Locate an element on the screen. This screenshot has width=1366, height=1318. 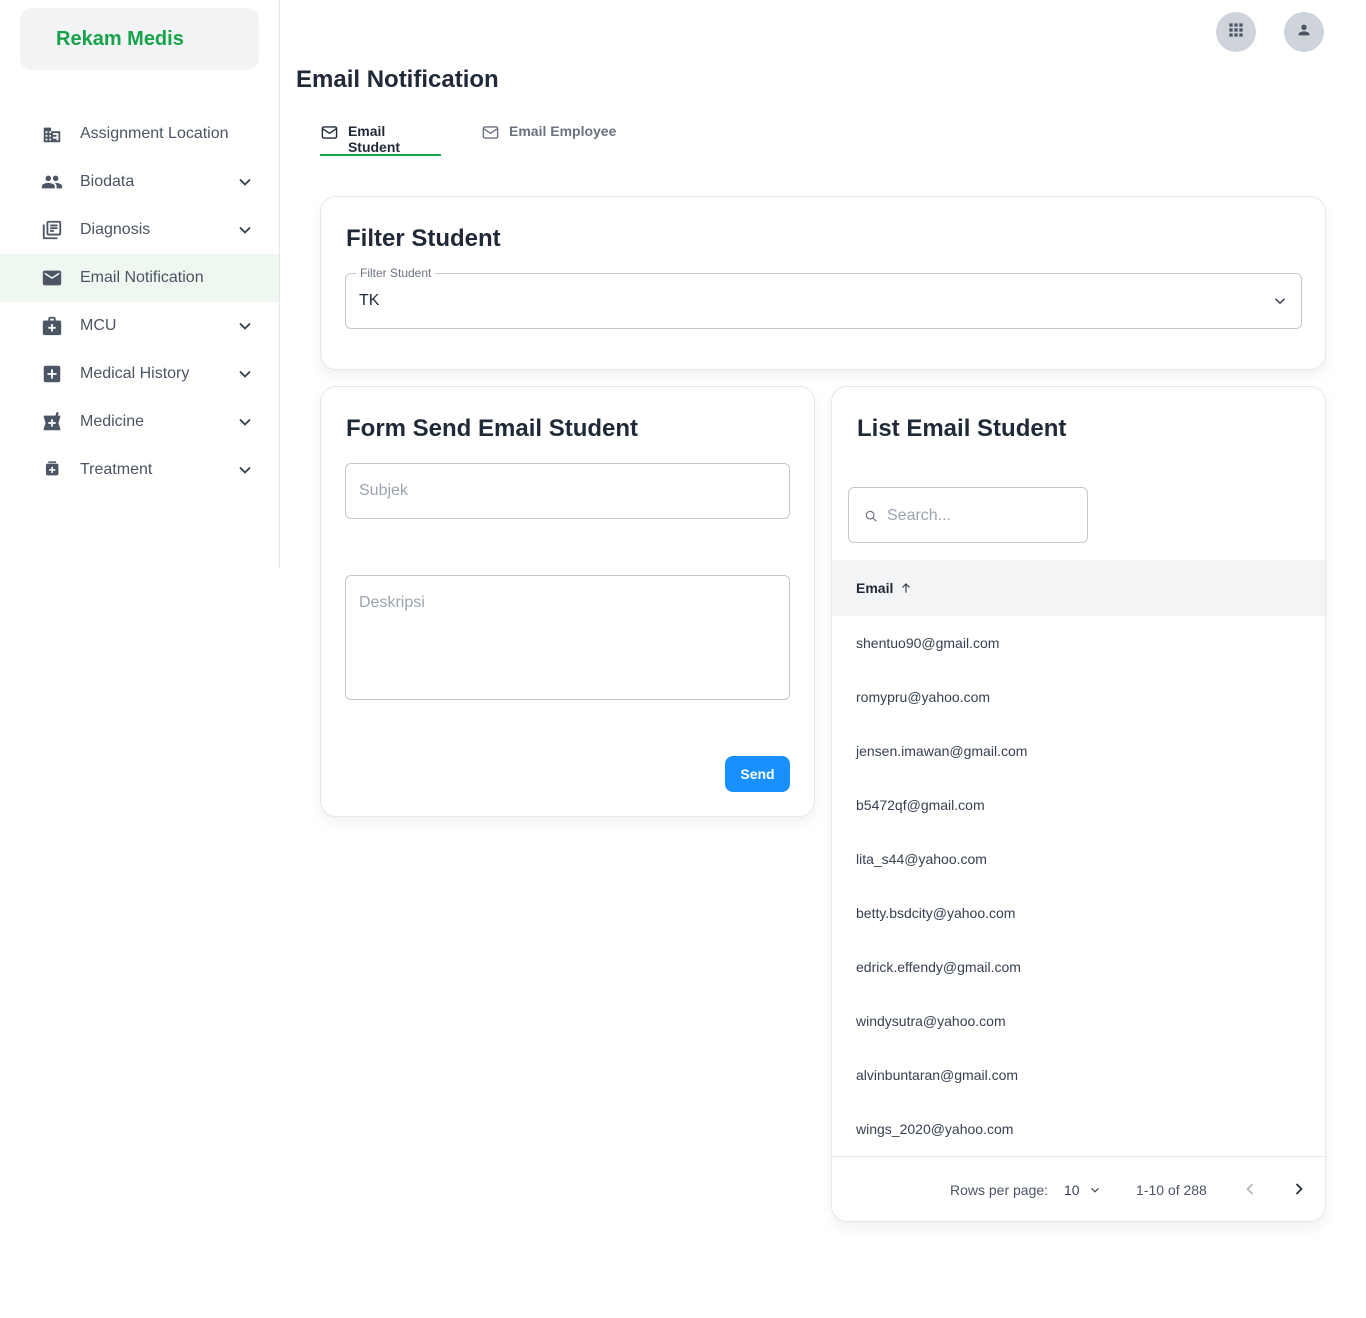
sidebar-item-mcu: MCU is located at coordinates (139, 326).